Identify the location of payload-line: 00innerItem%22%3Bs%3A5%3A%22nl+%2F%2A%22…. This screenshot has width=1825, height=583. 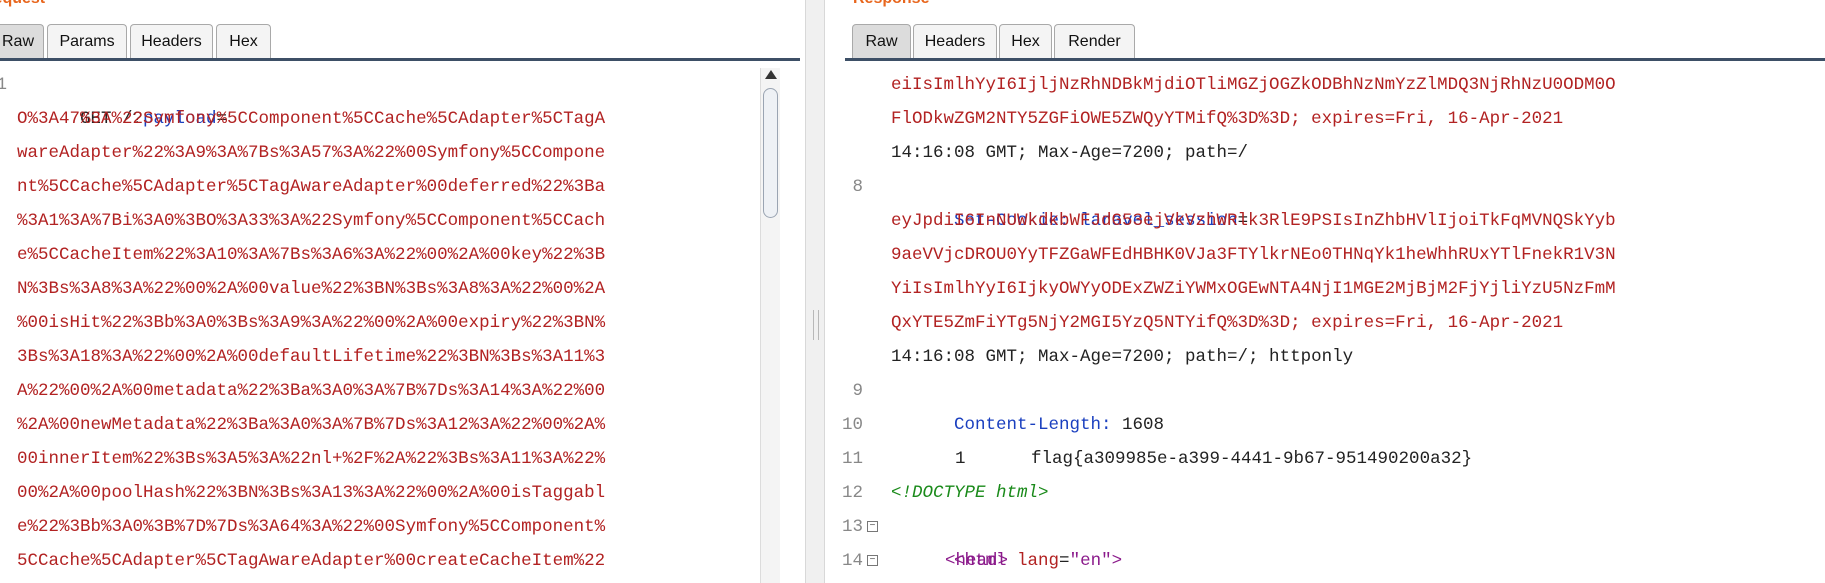
(311, 459).